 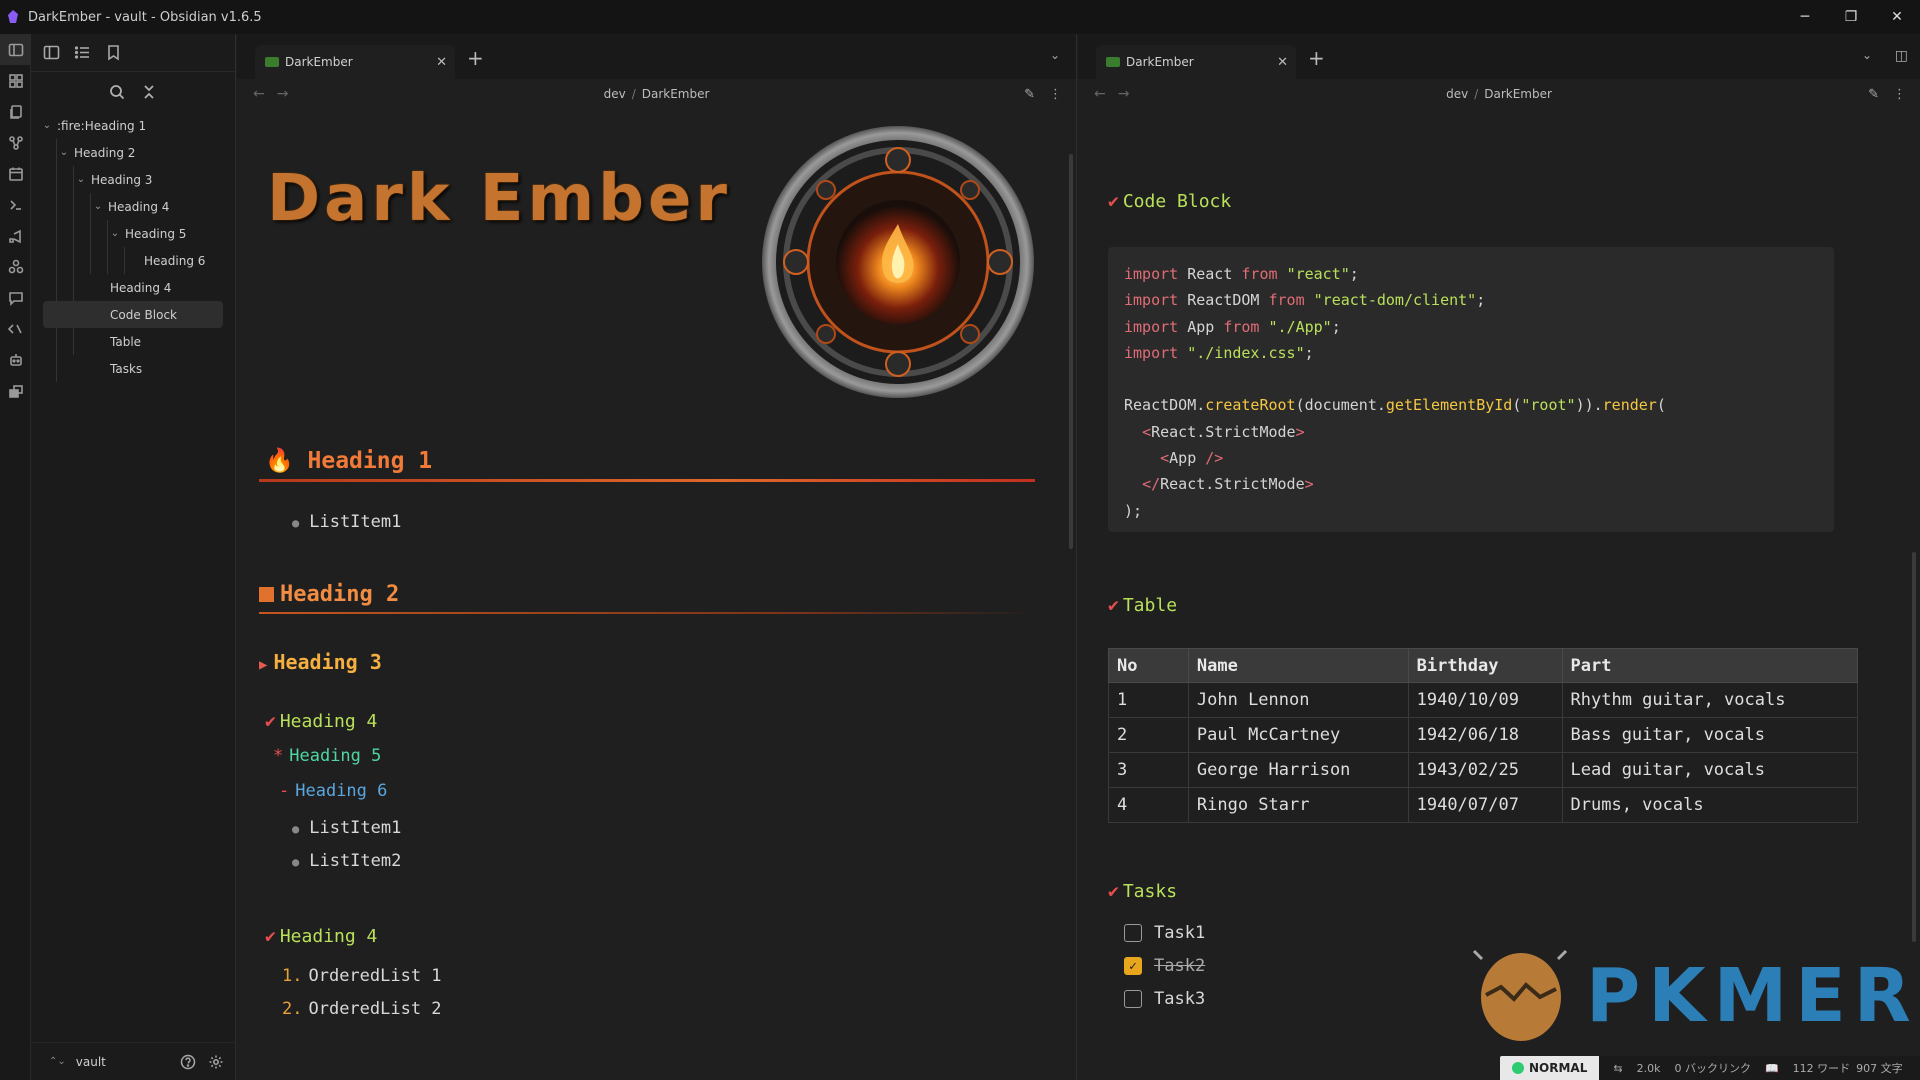 I want to click on calendar-icon, so click(x=15, y=174).